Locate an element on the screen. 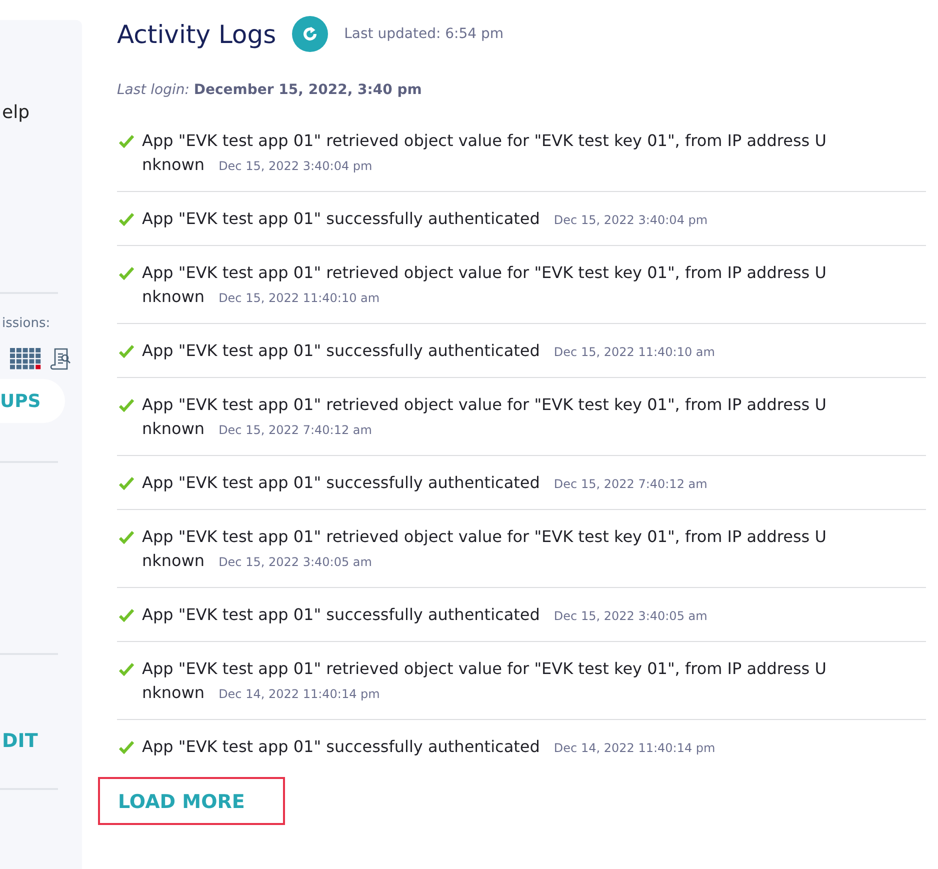 This screenshot has height=869, width=938. last-login-text: Last login: December 15, 2022, 3:40 pm is located at coordinates (270, 90).